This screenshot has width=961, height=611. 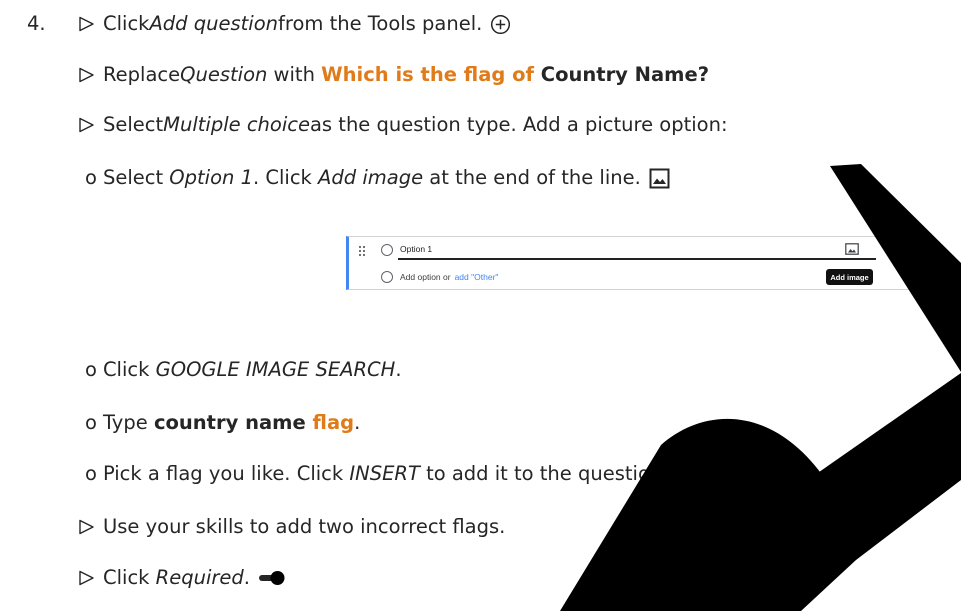 What do you see at coordinates (271, 578) in the screenshot?
I see `toggle-on-icon` at bounding box center [271, 578].